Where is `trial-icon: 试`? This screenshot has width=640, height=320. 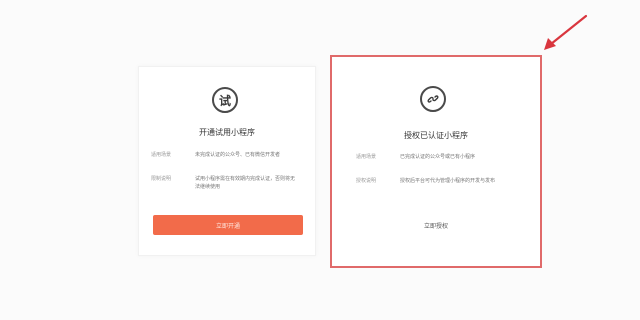 trial-icon: 试 is located at coordinates (225, 100).